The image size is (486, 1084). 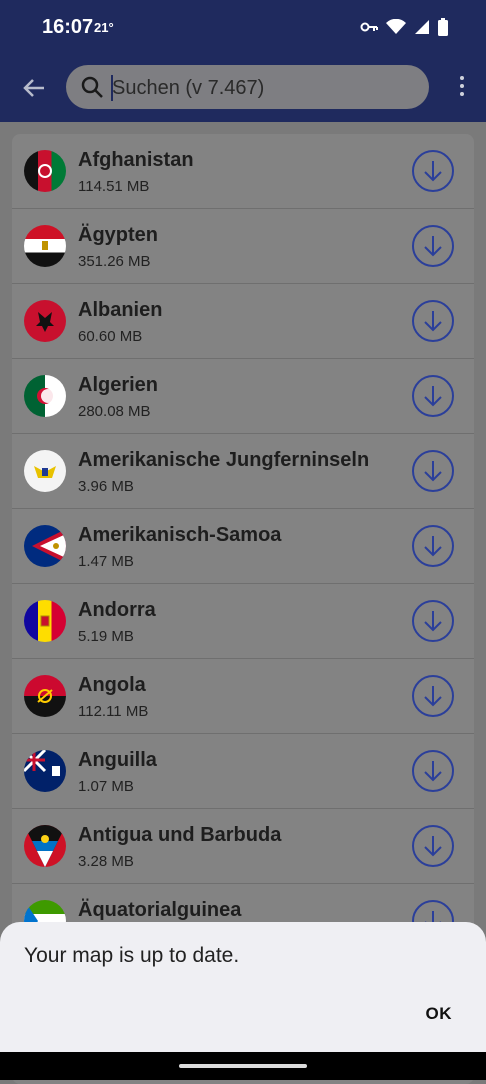 I want to click on wifi-icon, so click(x=396, y=26).